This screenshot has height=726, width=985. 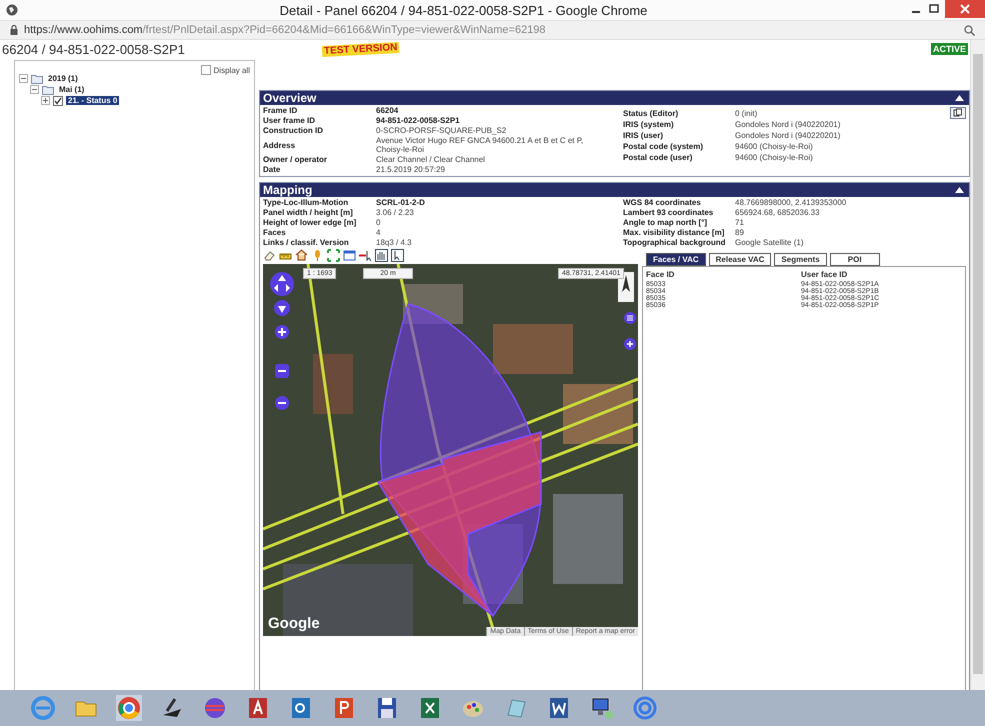 I want to click on map-logo: Google, so click(x=294, y=623).